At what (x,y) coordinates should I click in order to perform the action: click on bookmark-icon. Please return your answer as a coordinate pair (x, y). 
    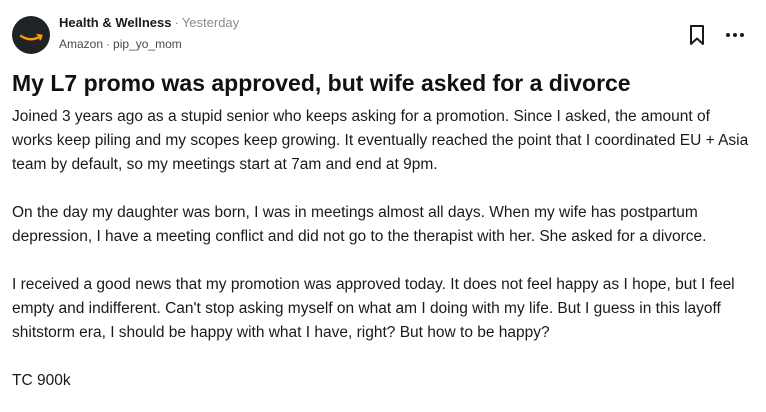
    Looking at the image, I should click on (697, 35).